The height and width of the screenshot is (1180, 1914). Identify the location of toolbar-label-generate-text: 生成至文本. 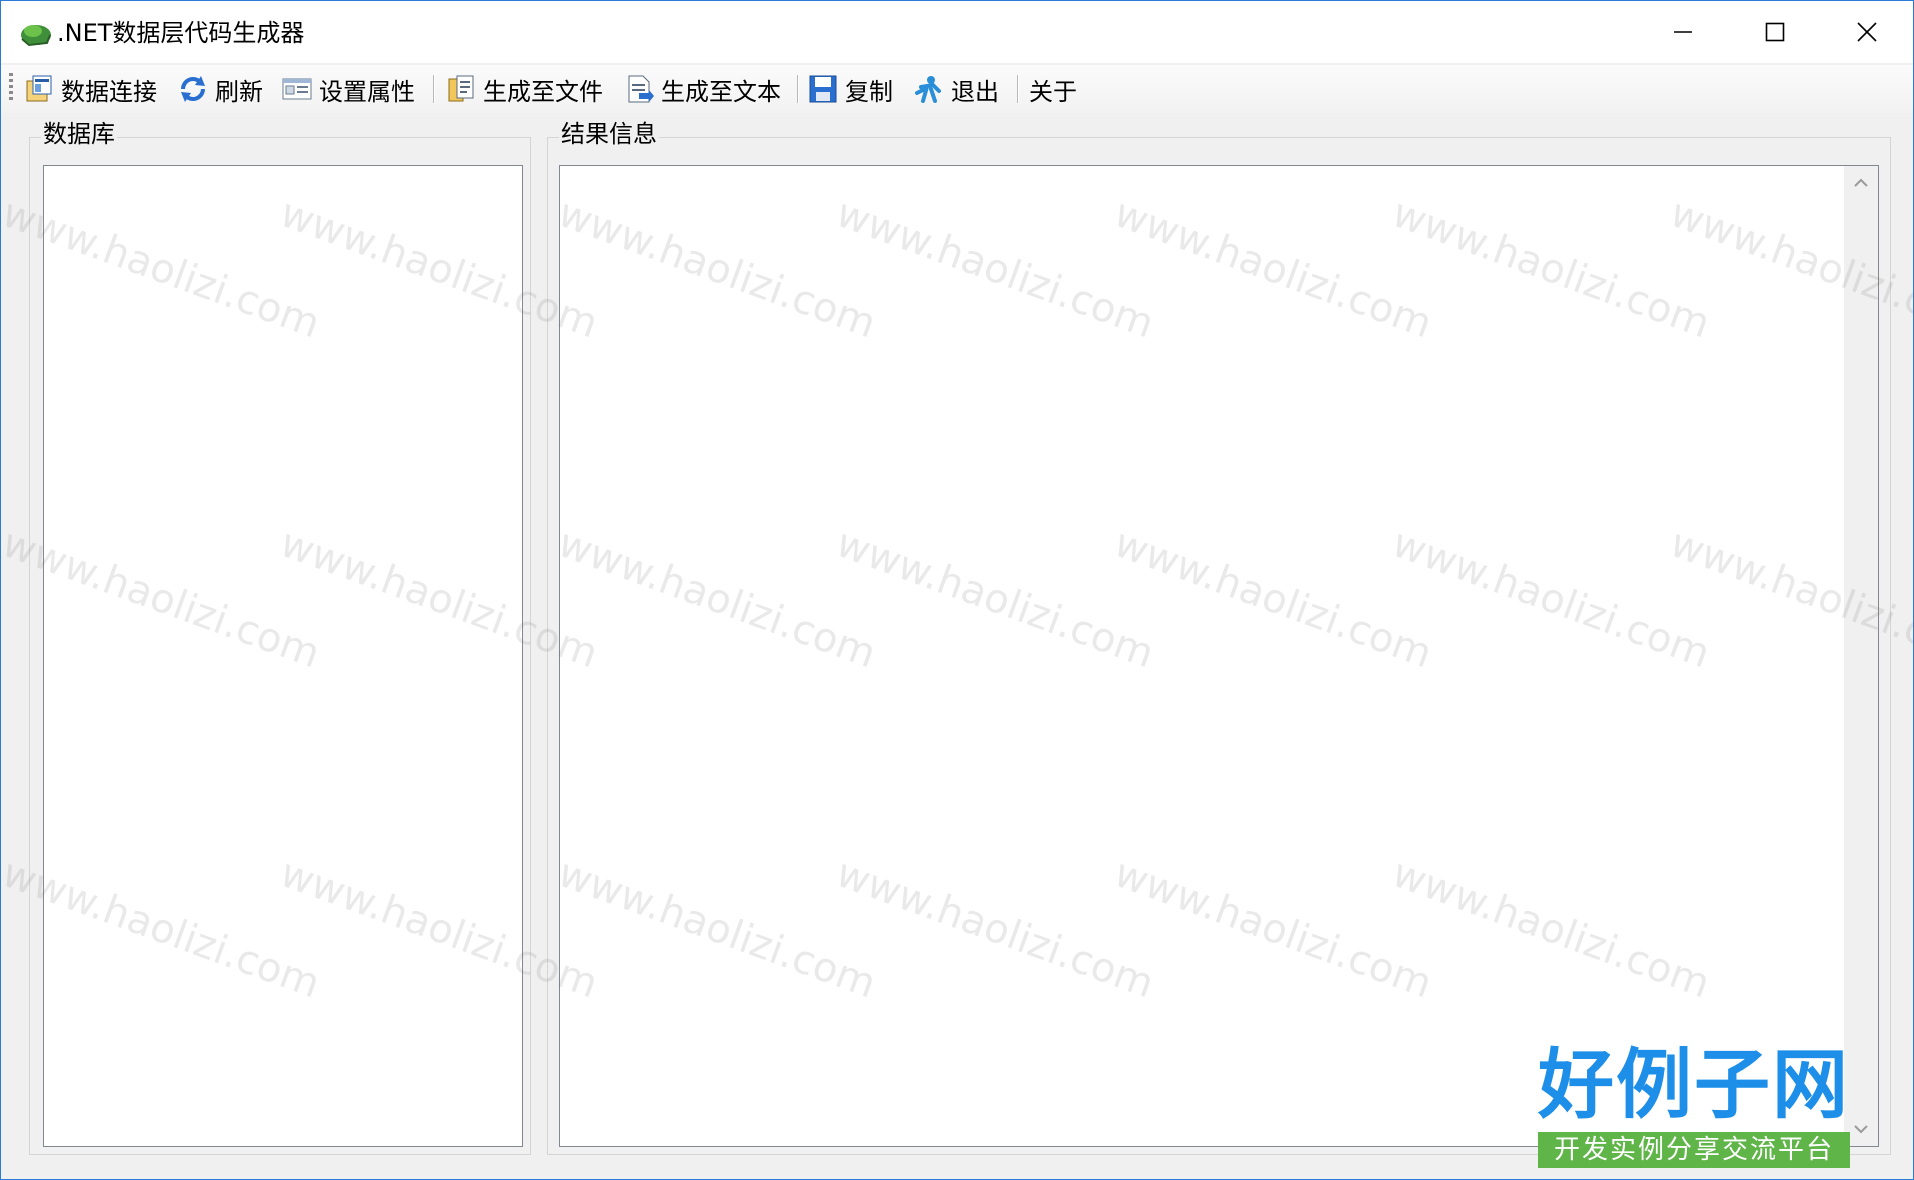
(721, 91).